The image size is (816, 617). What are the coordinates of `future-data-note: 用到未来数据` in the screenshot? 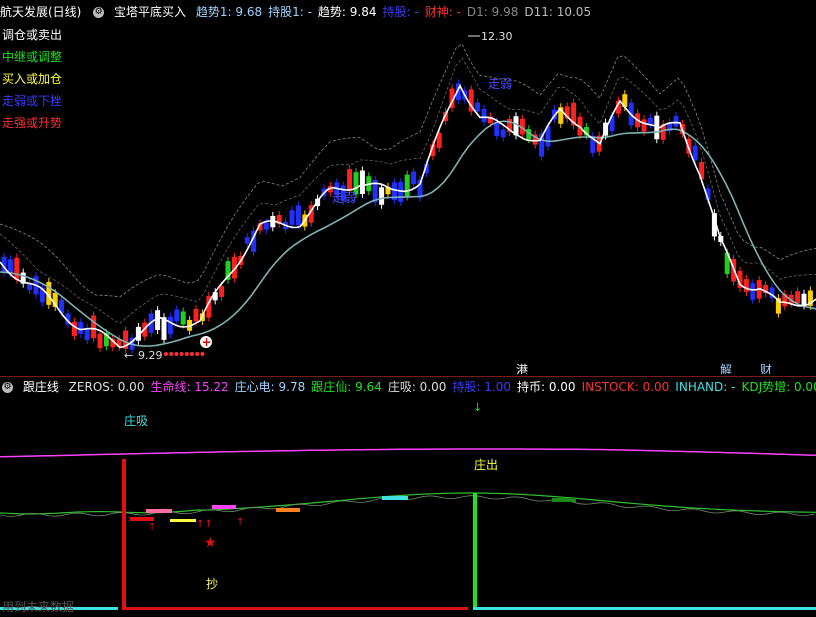 It's located at (38, 606).